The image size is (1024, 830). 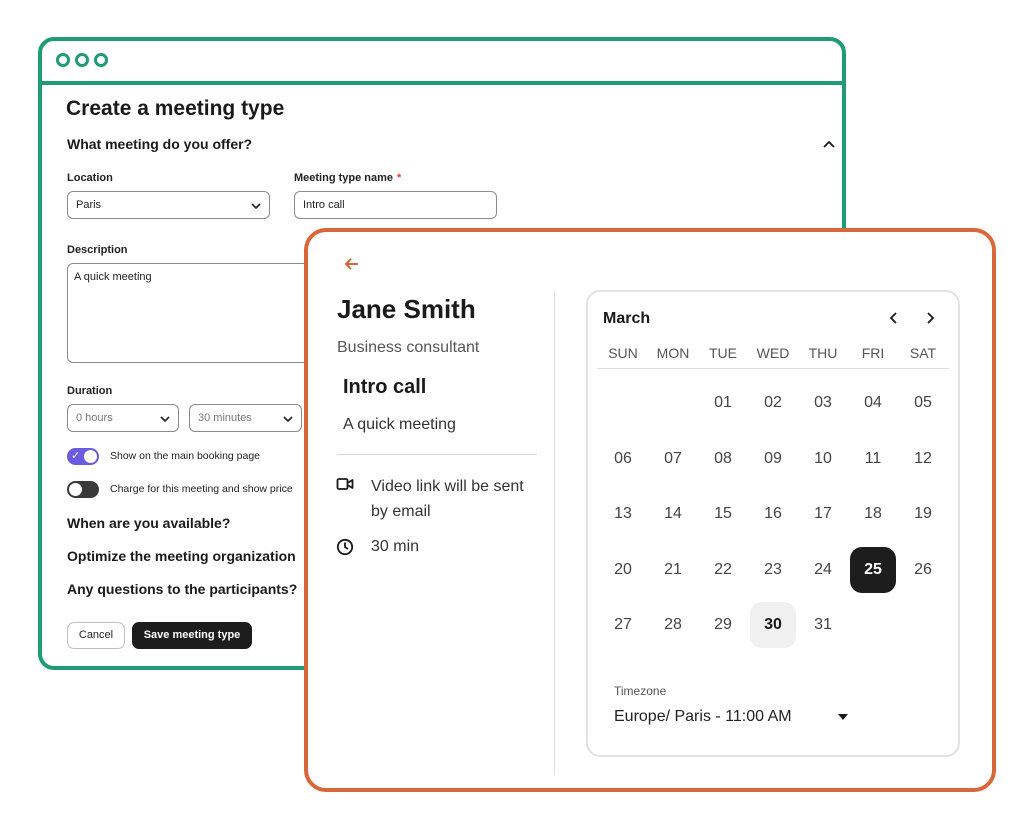 What do you see at coordinates (823, 459) in the screenshot?
I see `calendar-day: 10` at bounding box center [823, 459].